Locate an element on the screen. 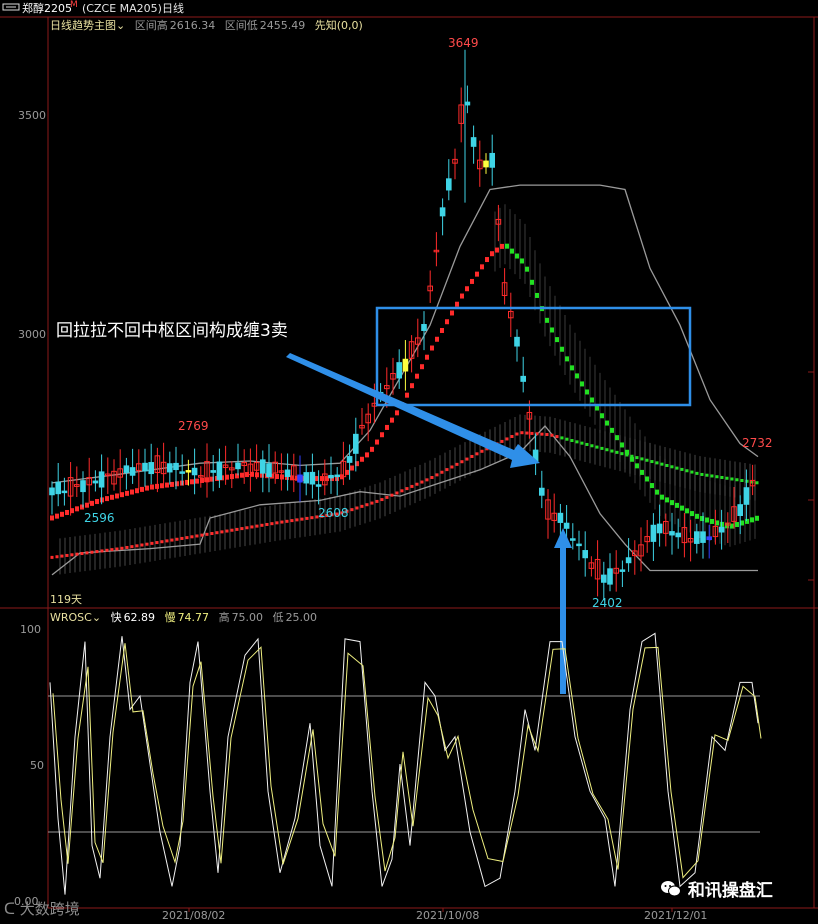  high-left-label: 2769 is located at coordinates (193, 426).